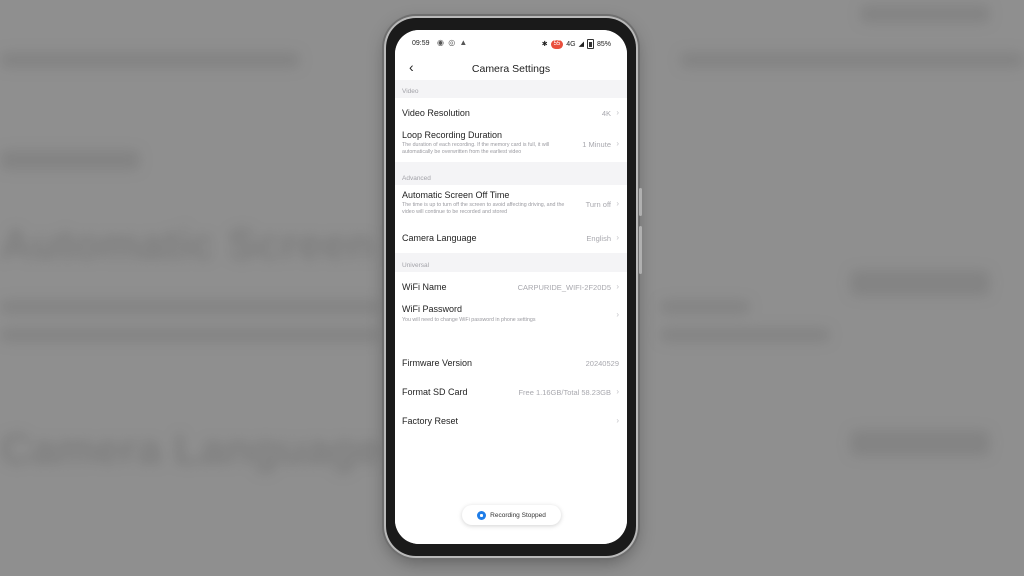 This screenshot has height=576, width=1024. I want to click on setting-firmware-version: Firmware Version 20240529, so click(511, 364).